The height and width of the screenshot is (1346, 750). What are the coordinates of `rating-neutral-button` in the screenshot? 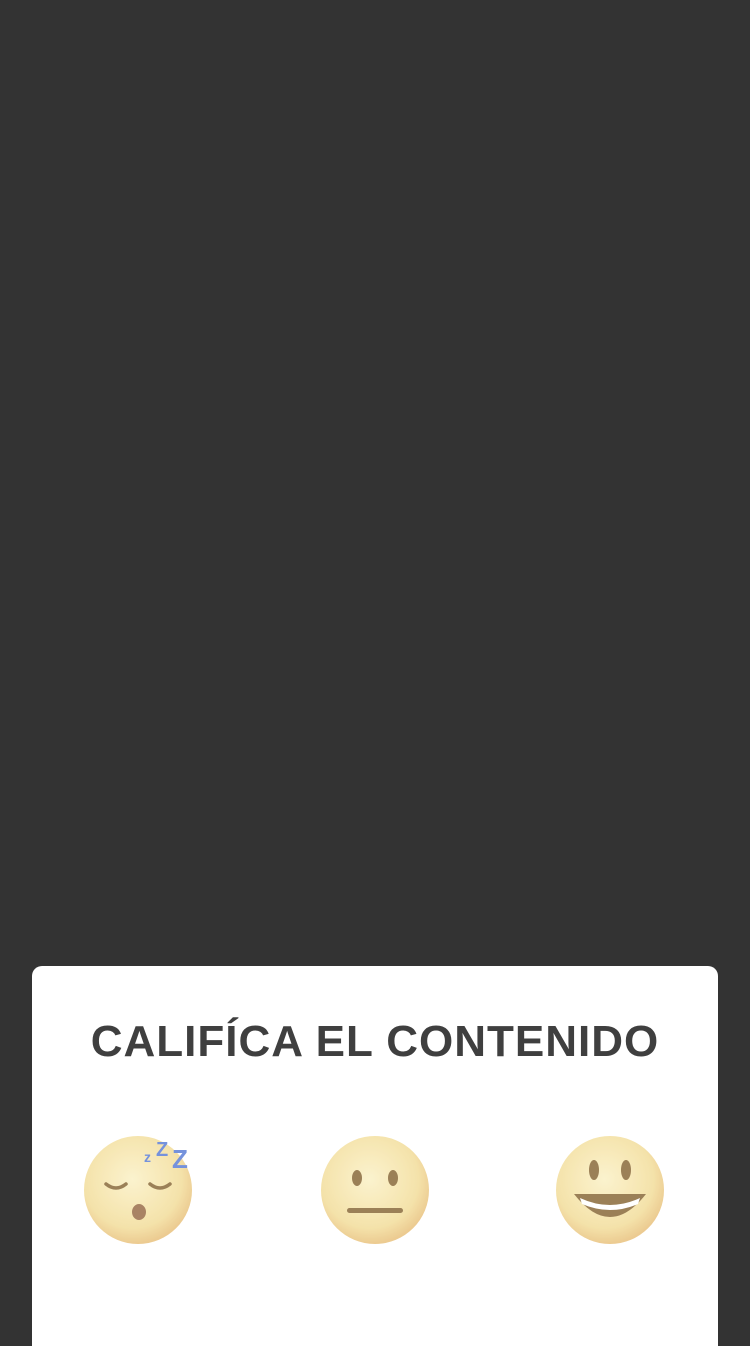 It's located at (375, 1190).